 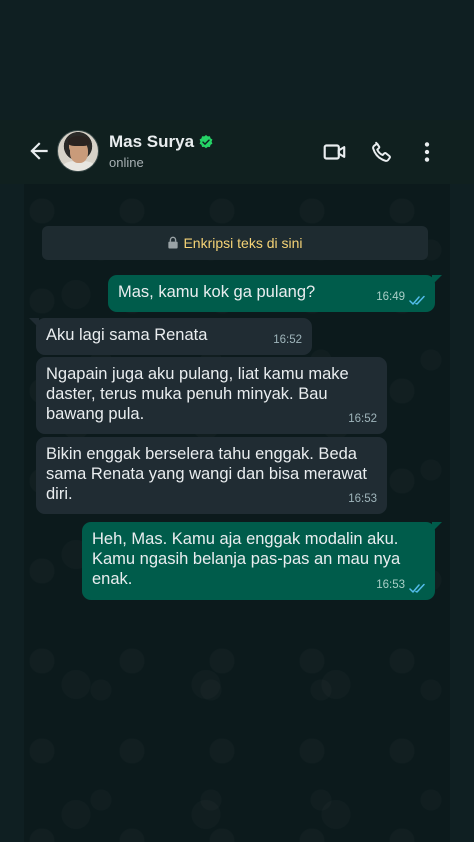 What do you see at coordinates (217, 292) in the screenshot?
I see `message-text: Mas, kamu kok ga pulang?` at bounding box center [217, 292].